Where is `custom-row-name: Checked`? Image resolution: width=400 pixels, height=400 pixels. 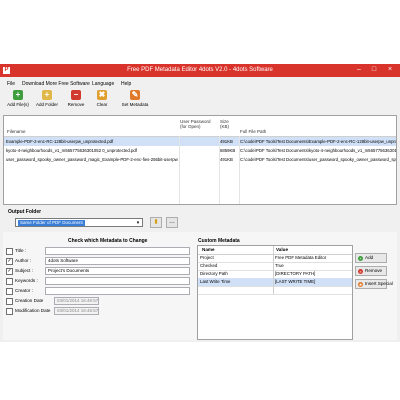 custom-row-name: Checked is located at coordinates (209, 265).